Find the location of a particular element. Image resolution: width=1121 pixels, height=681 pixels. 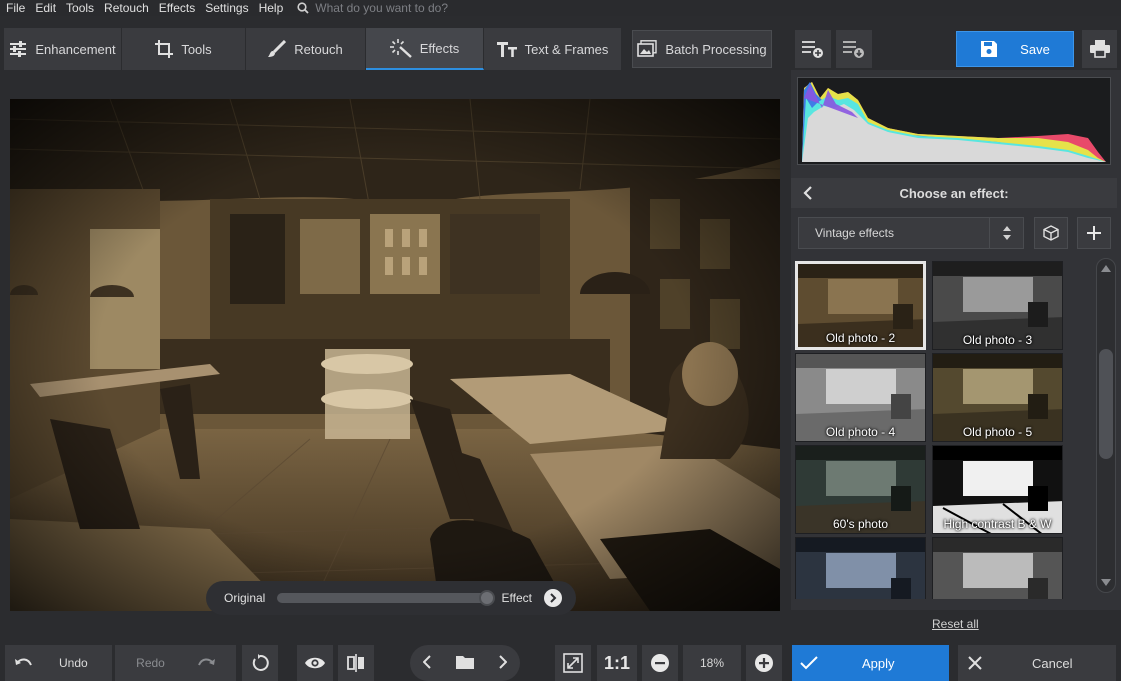

zoom-out-button is located at coordinates (660, 663).